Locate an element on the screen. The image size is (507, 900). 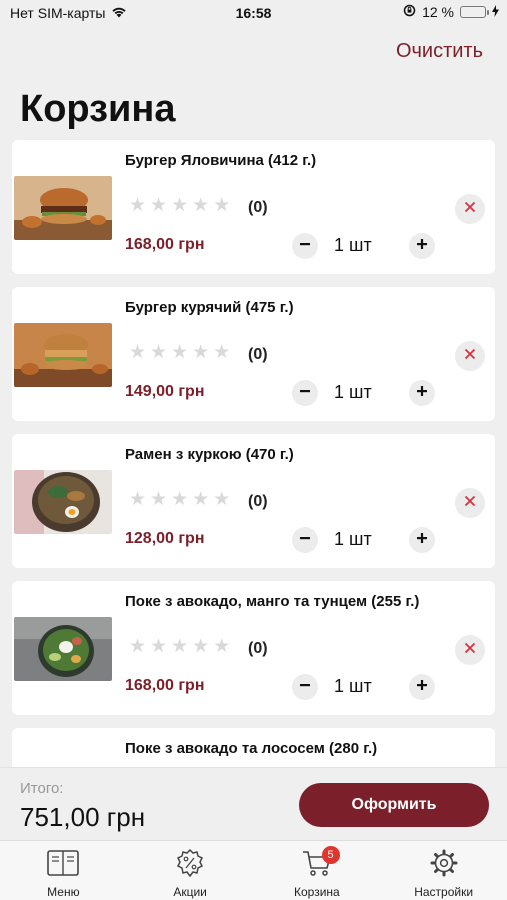
status-bar: Нет SIM-карты 16:58 12 % is located at coordinates (253, 14).